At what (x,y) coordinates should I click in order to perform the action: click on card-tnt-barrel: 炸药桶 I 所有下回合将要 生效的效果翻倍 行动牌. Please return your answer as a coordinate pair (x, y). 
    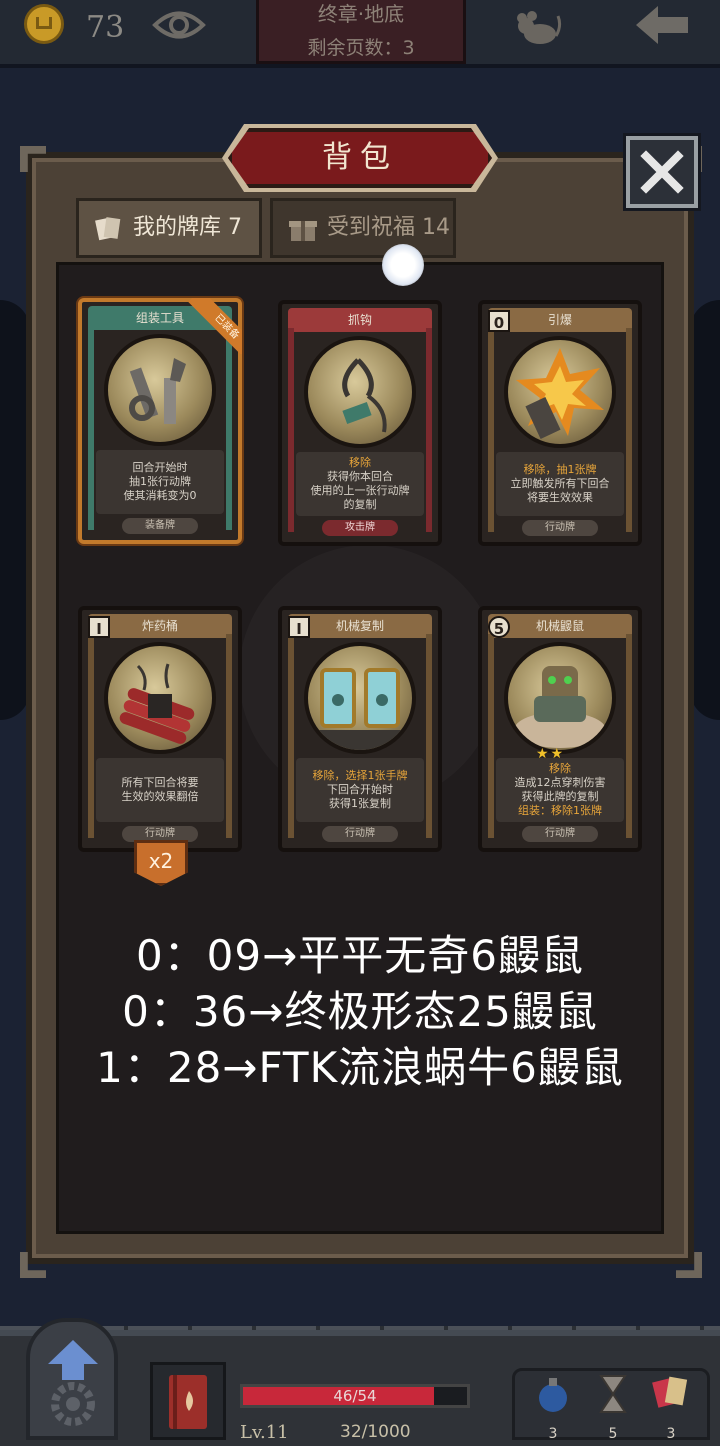
    Looking at the image, I should click on (160, 729).